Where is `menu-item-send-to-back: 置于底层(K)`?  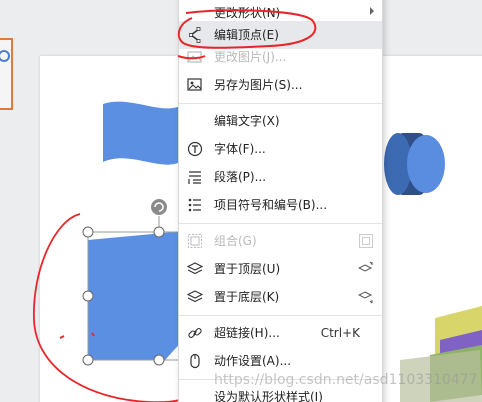
menu-item-send-to-back: 置于底层(K) is located at coordinates (280, 297).